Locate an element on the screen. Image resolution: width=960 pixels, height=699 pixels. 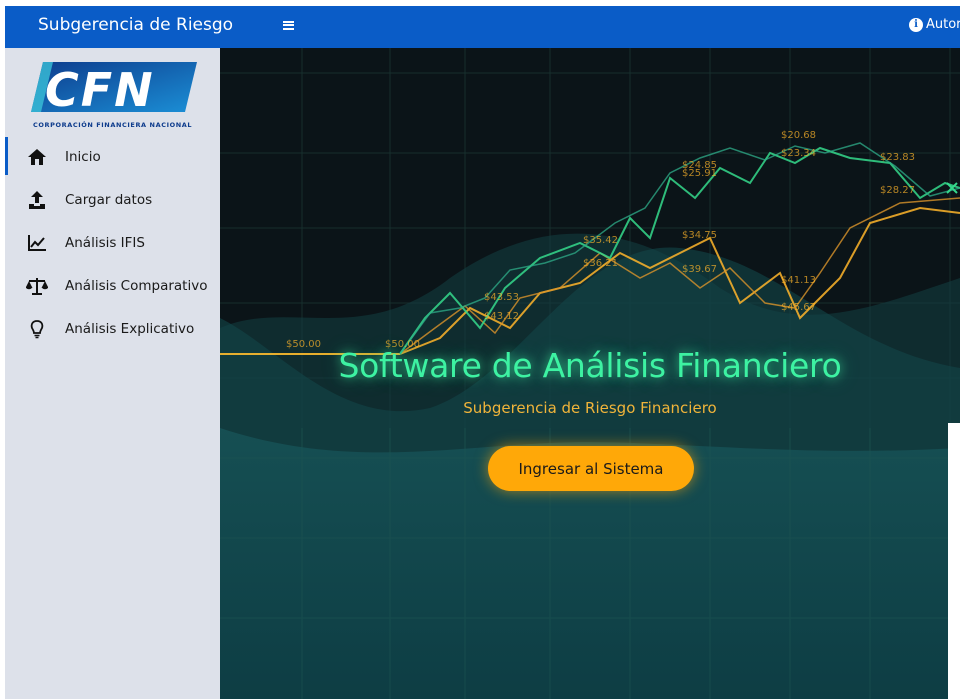
top-navbar: Subgerencia de Riesgo i Autor is located at coordinates (482, 27).